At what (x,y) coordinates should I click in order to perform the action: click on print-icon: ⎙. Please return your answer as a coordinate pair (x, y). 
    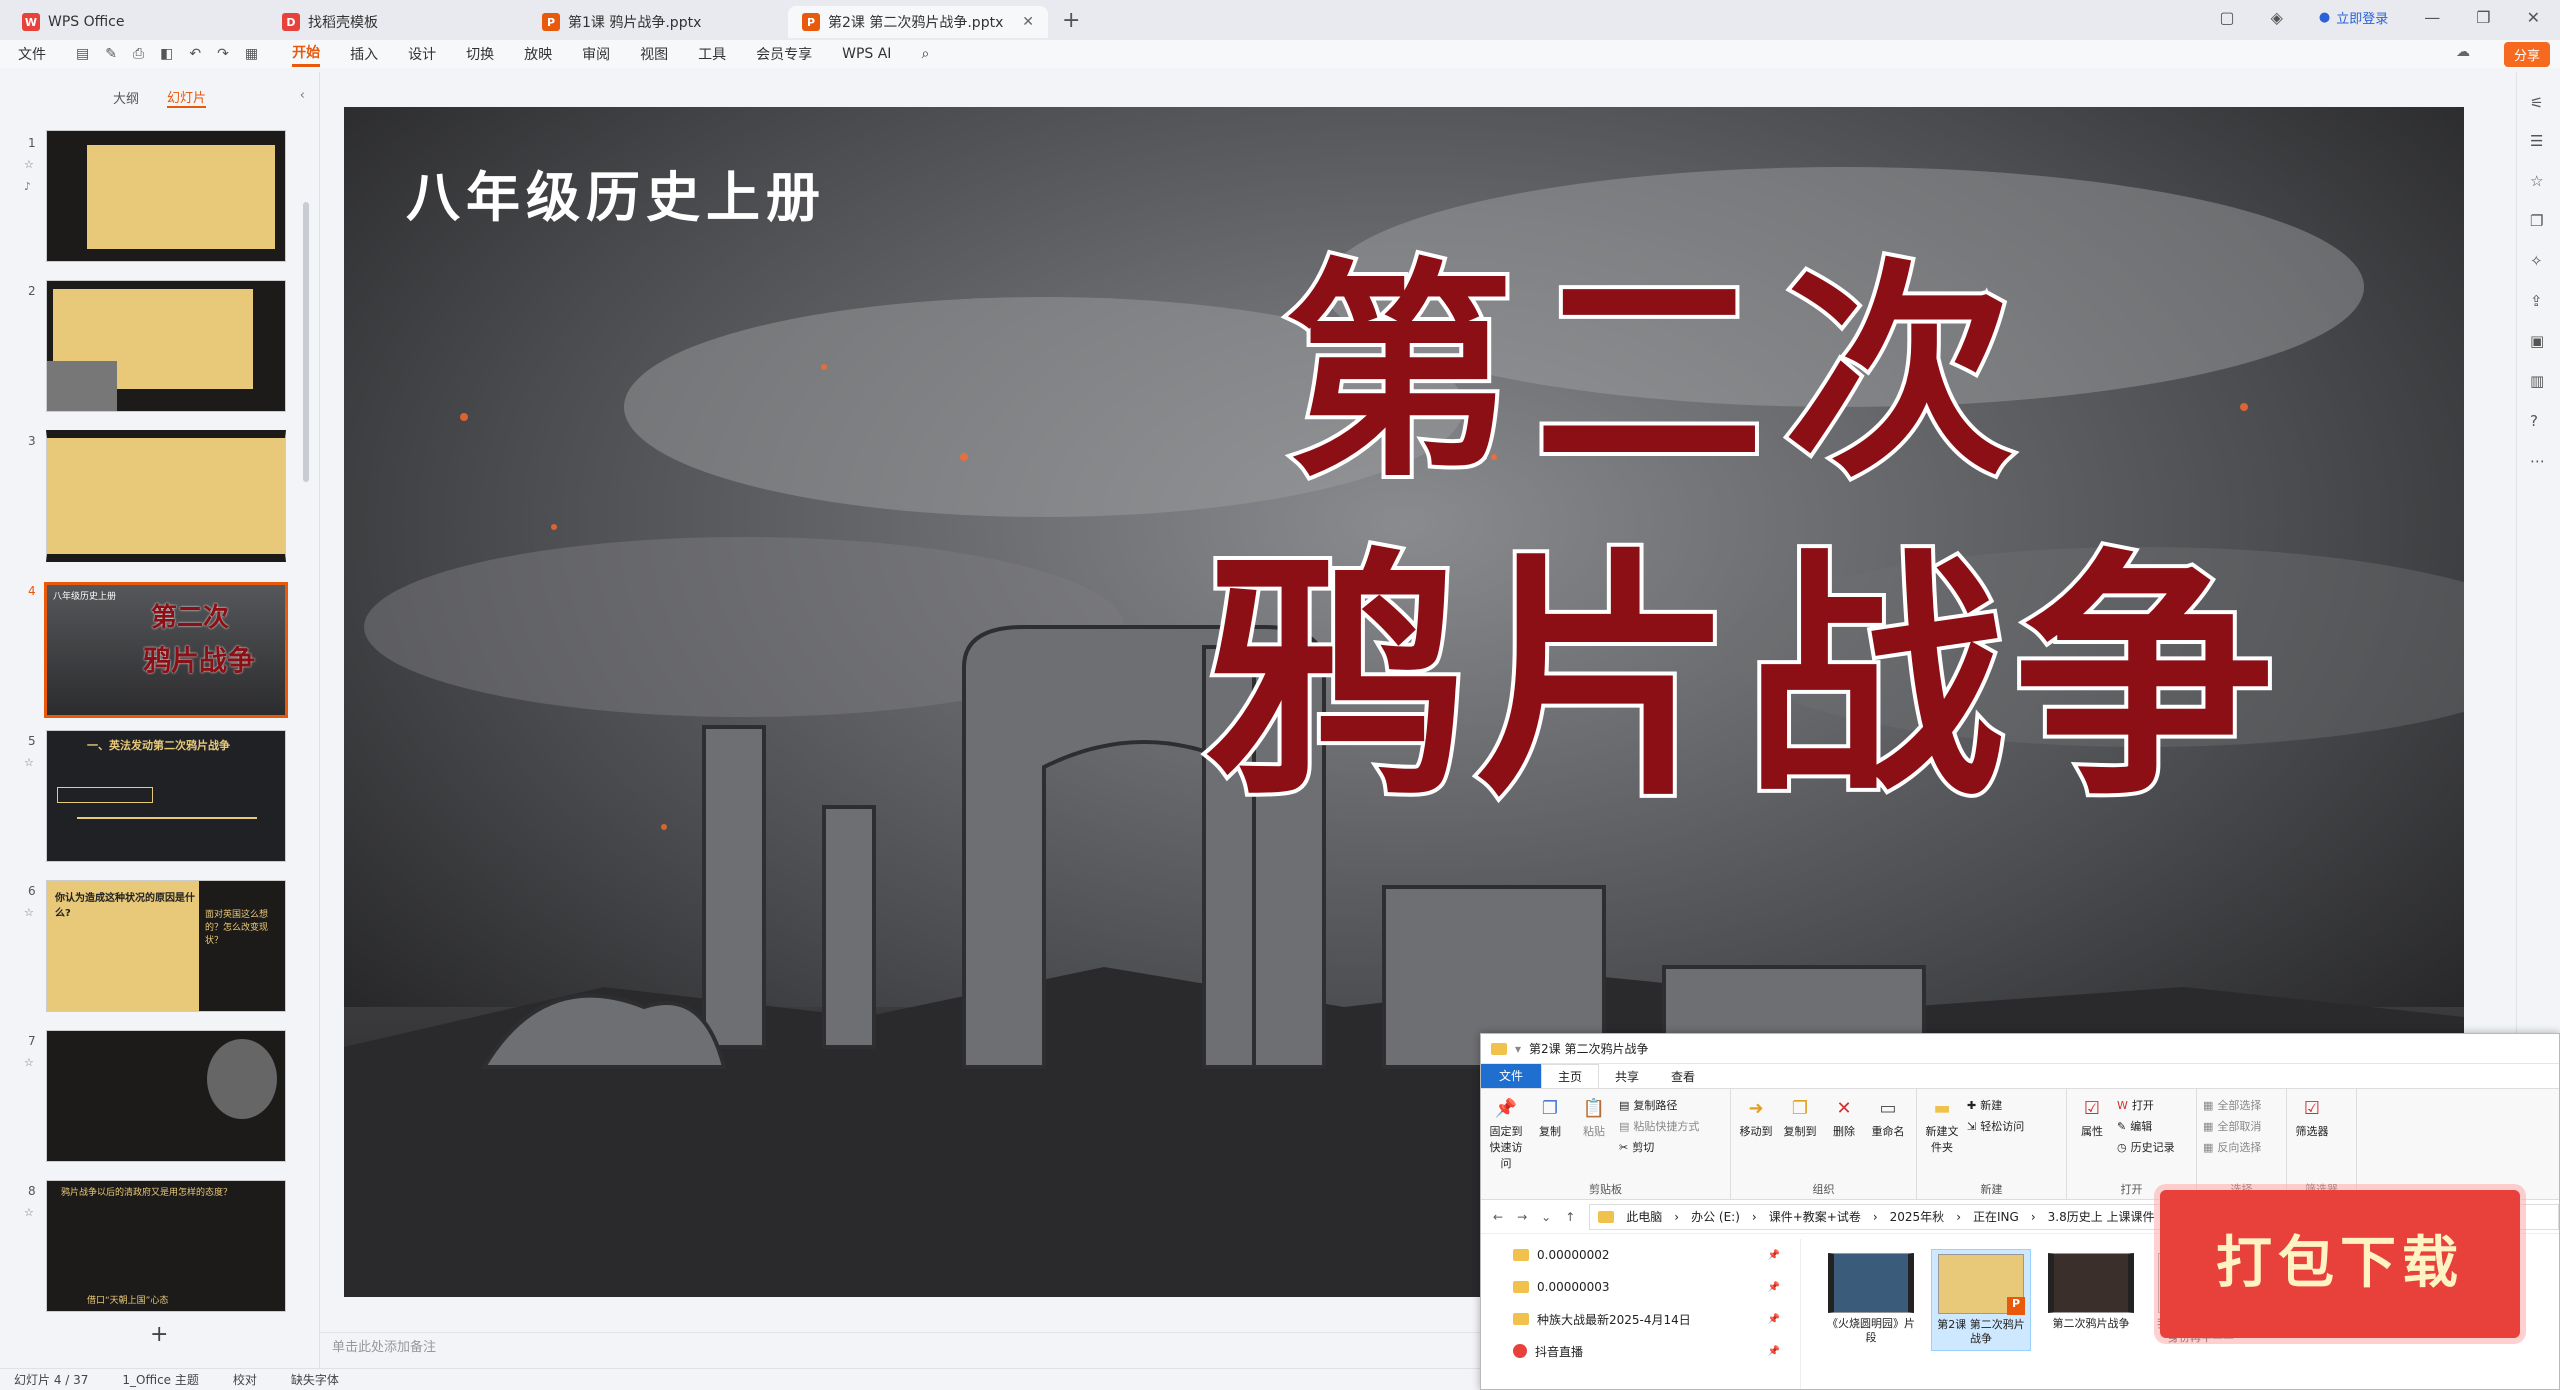
    Looking at the image, I should click on (138, 54).